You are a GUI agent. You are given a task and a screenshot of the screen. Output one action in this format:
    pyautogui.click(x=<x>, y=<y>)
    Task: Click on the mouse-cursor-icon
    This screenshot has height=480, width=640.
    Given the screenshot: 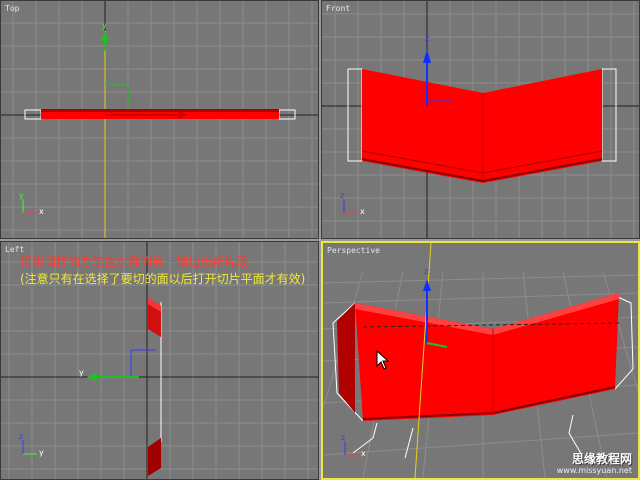 What is the action you would take?
    pyautogui.click(x=383, y=360)
    